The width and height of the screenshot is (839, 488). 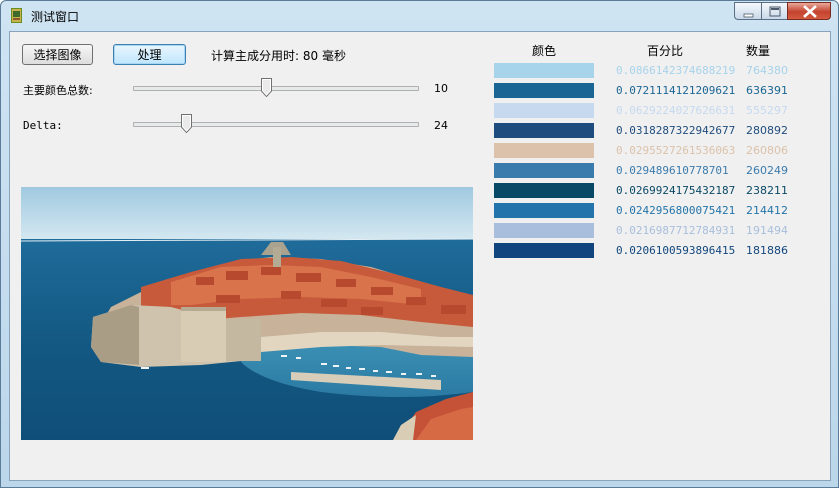 I want to click on count-column-header: 数量, so click(x=758, y=51).